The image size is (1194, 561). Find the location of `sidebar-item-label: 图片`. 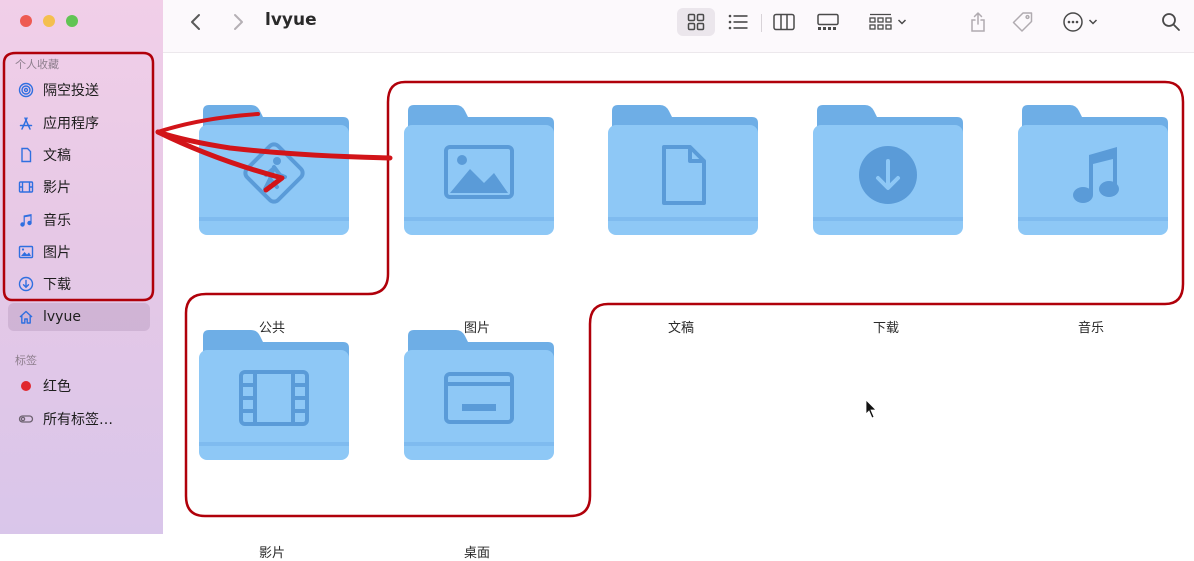

sidebar-item-label: 图片 is located at coordinates (57, 253).